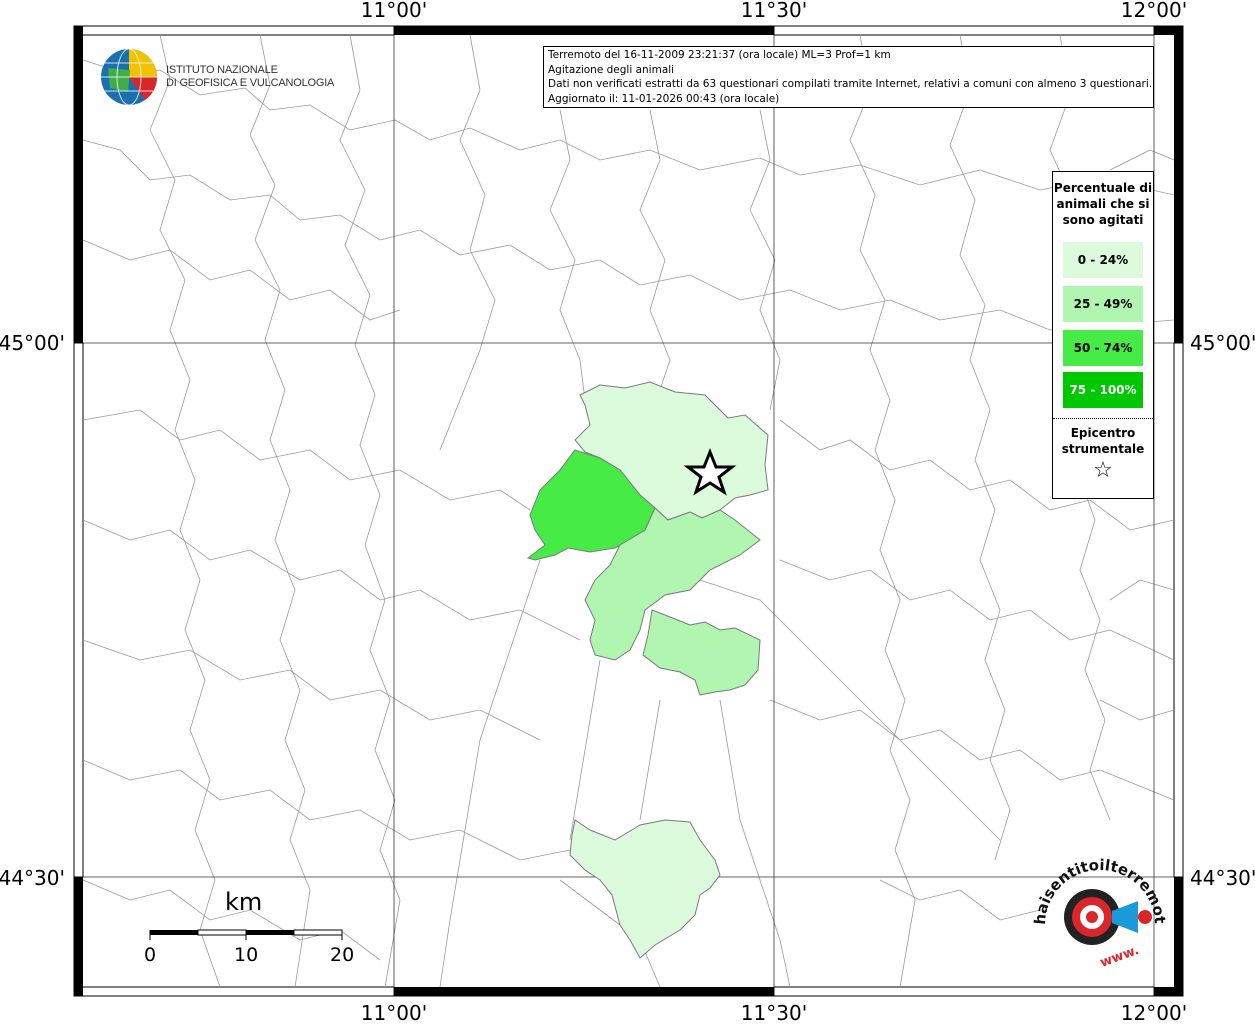 This screenshot has height=1024, width=1255. I want to click on legend-class-0: 0 - 24%, so click(1103, 260).